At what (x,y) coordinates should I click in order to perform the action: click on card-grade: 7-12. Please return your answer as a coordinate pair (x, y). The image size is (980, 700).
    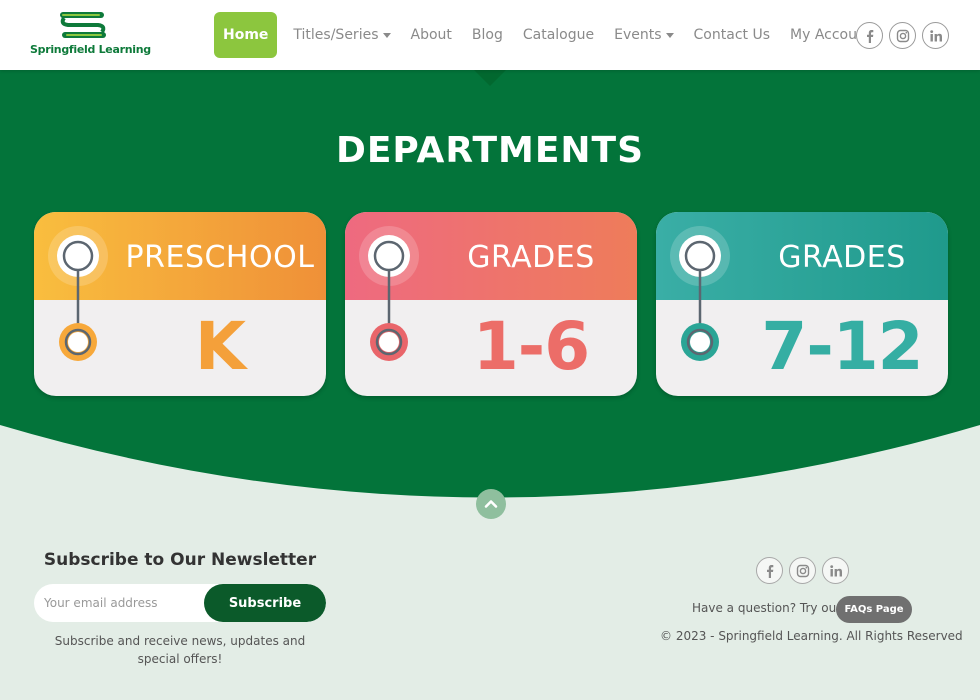
    Looking at the image, I should click on (842, 346).